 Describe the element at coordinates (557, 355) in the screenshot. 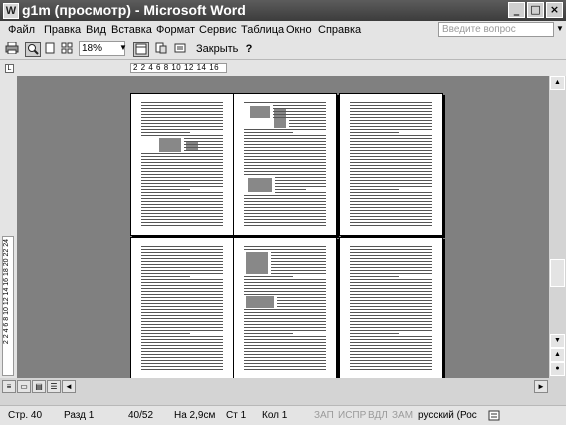

I see `previous-page-icon: ▲` at that location.